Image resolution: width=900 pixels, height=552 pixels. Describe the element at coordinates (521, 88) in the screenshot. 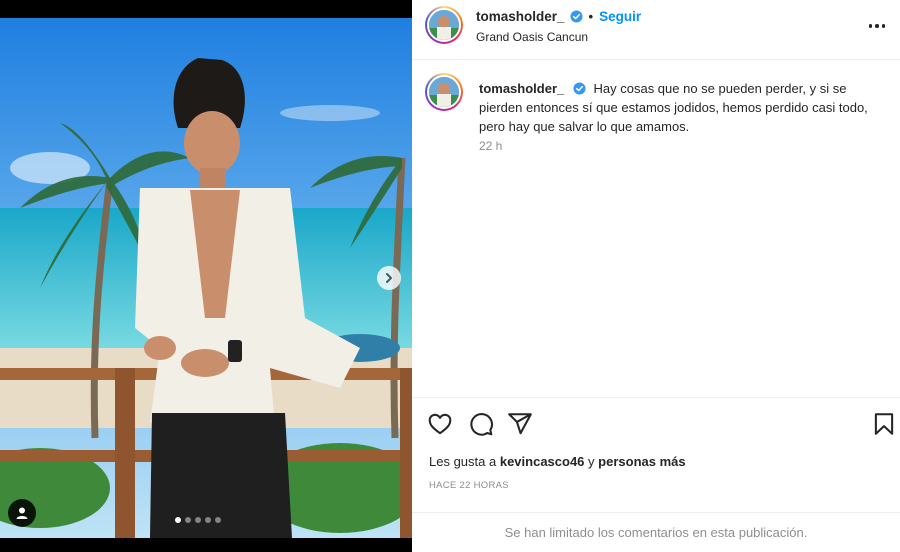

I see `caption-username: tomasholder_` at that location.